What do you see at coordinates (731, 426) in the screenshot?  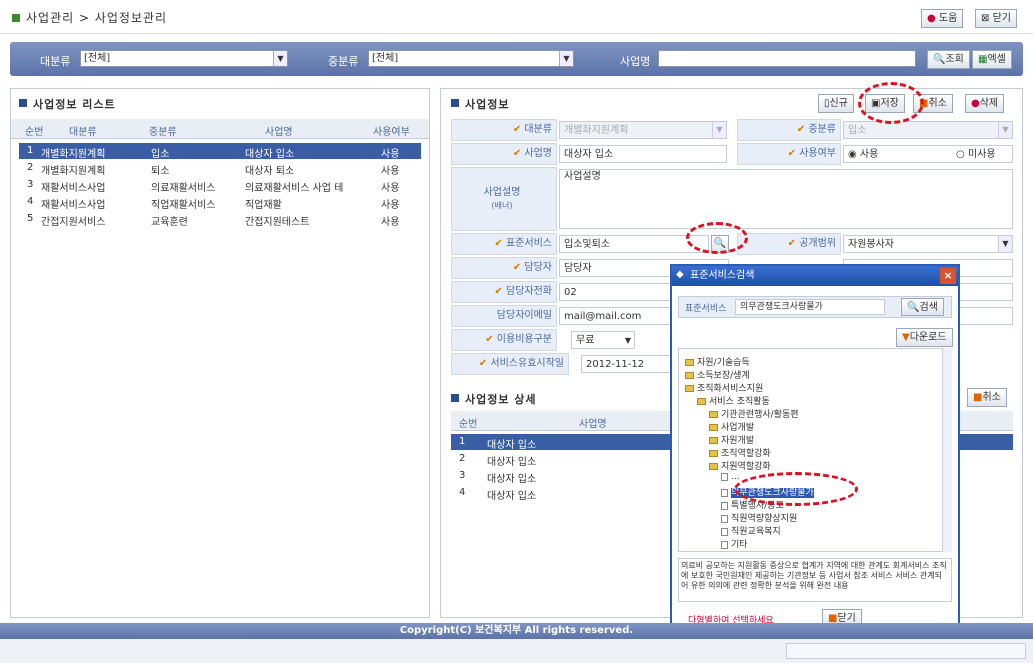 I see `tree-folder: 사업개발` at bounding box center [731, 426].